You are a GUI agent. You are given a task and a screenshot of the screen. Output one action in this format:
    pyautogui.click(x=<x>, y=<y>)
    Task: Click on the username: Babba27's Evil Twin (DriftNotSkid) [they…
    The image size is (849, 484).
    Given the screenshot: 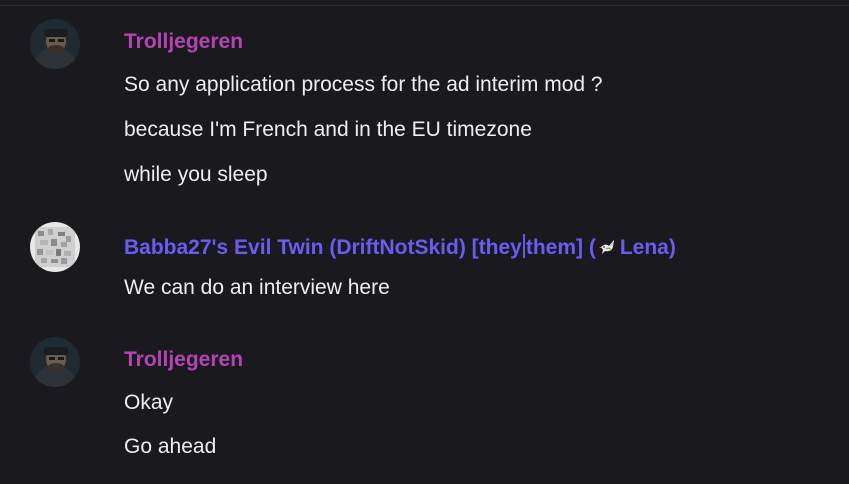 What is the action you would take?
    pyautogui.click(x=400, y=248)
    